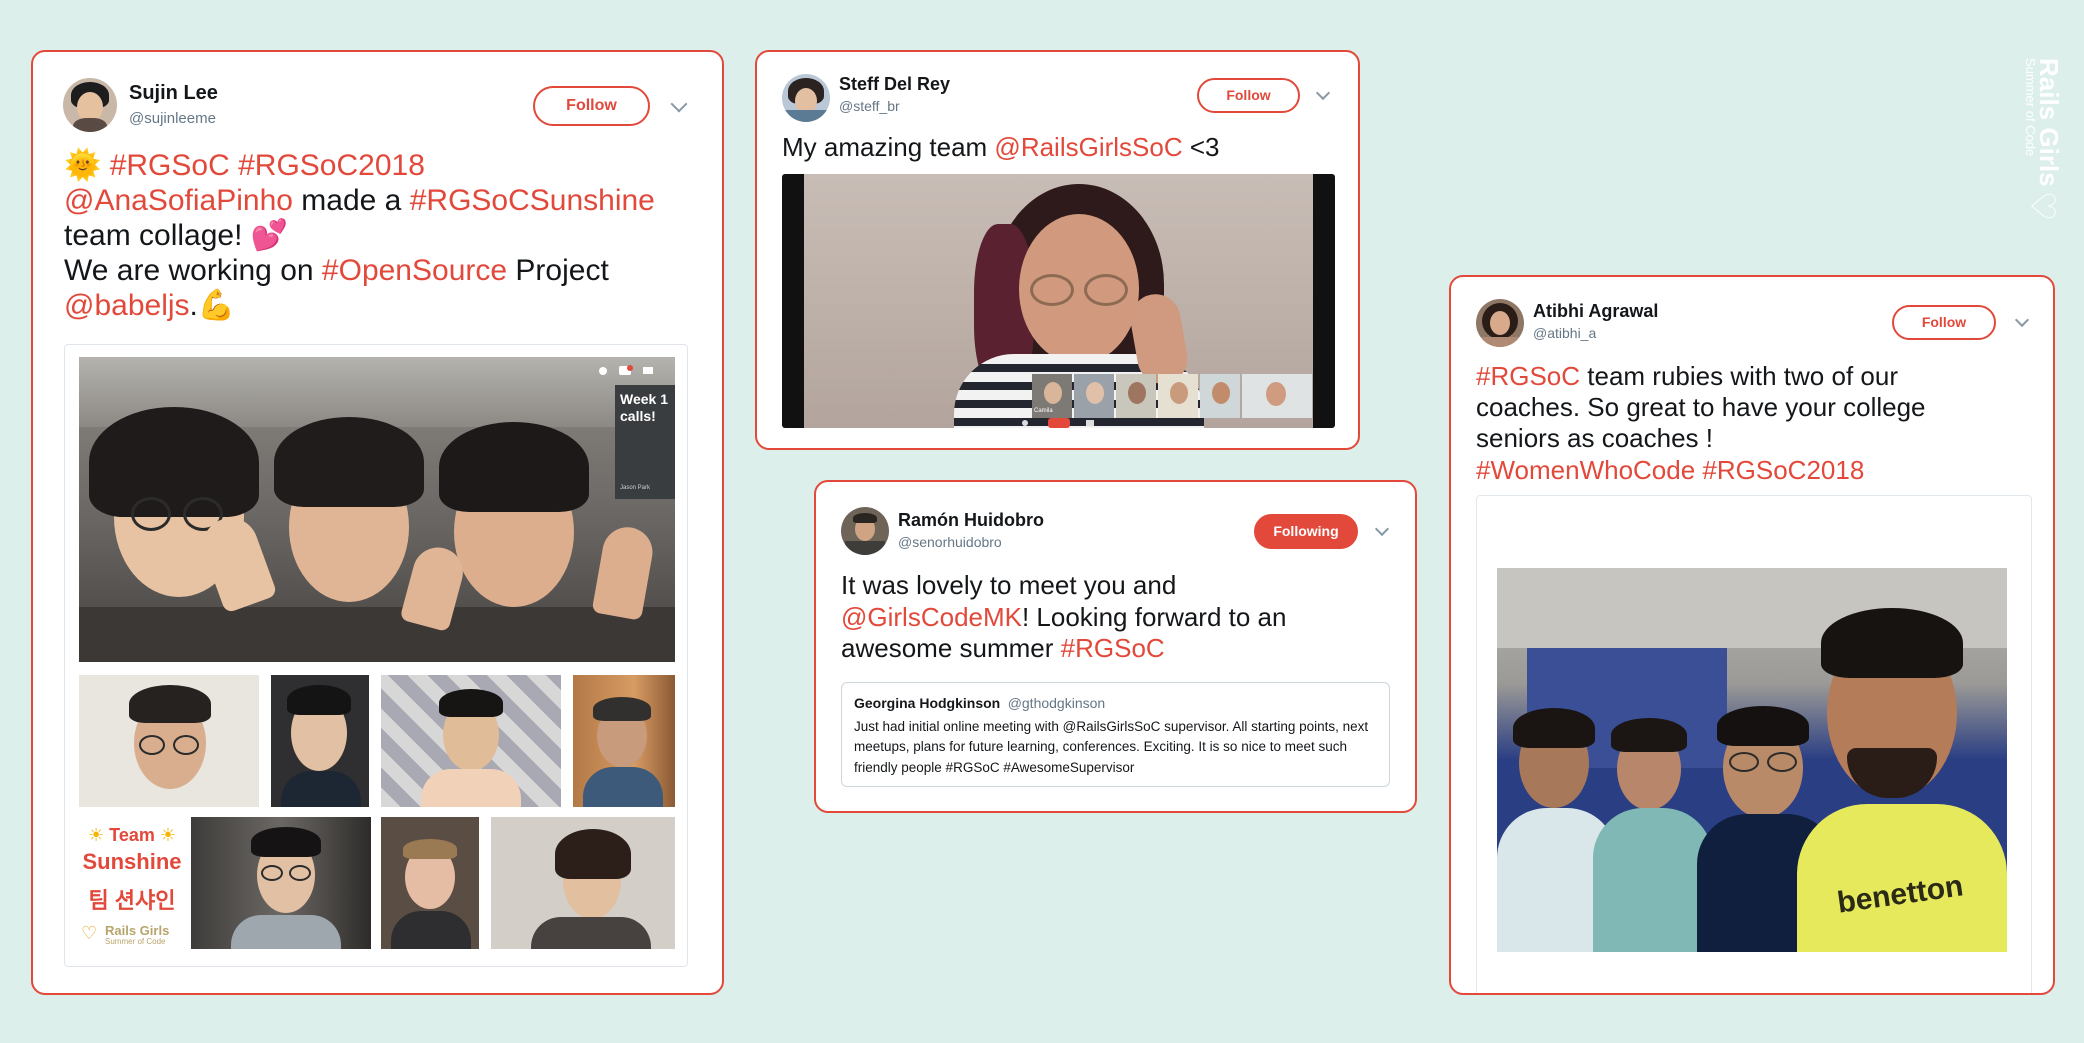 Image resolution: width=2084 pixels, height=1043 pixels. What do you see at coordinates (1072, 423) in the screenshot?
I see `call-controls` at bounding box center [1072, 423].